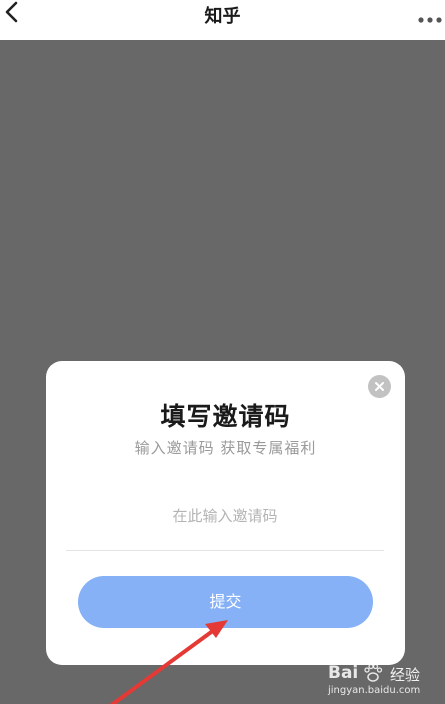 This screenshot has width=445, height=704. What do you see at coordinates (225, 550) in the screenshot?
I see `input-underline` at bounding box center [225, 550].